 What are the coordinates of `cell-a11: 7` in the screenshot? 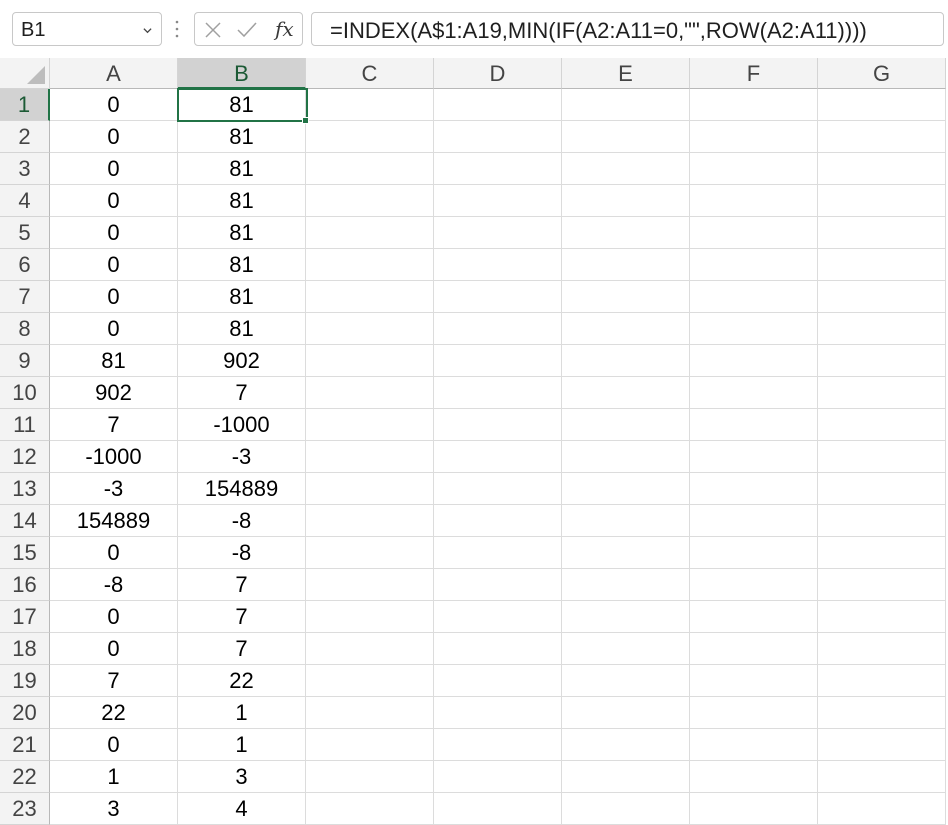 It's located at (114, 425).